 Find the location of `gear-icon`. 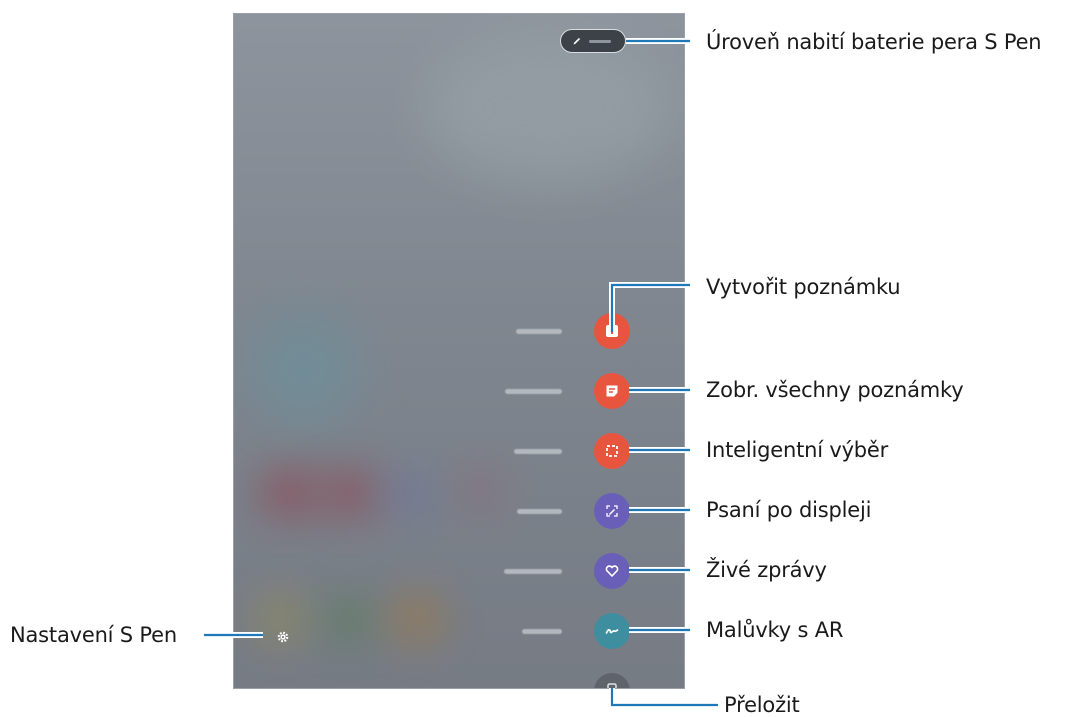

gear-icon is located at coordinates (283, 637).